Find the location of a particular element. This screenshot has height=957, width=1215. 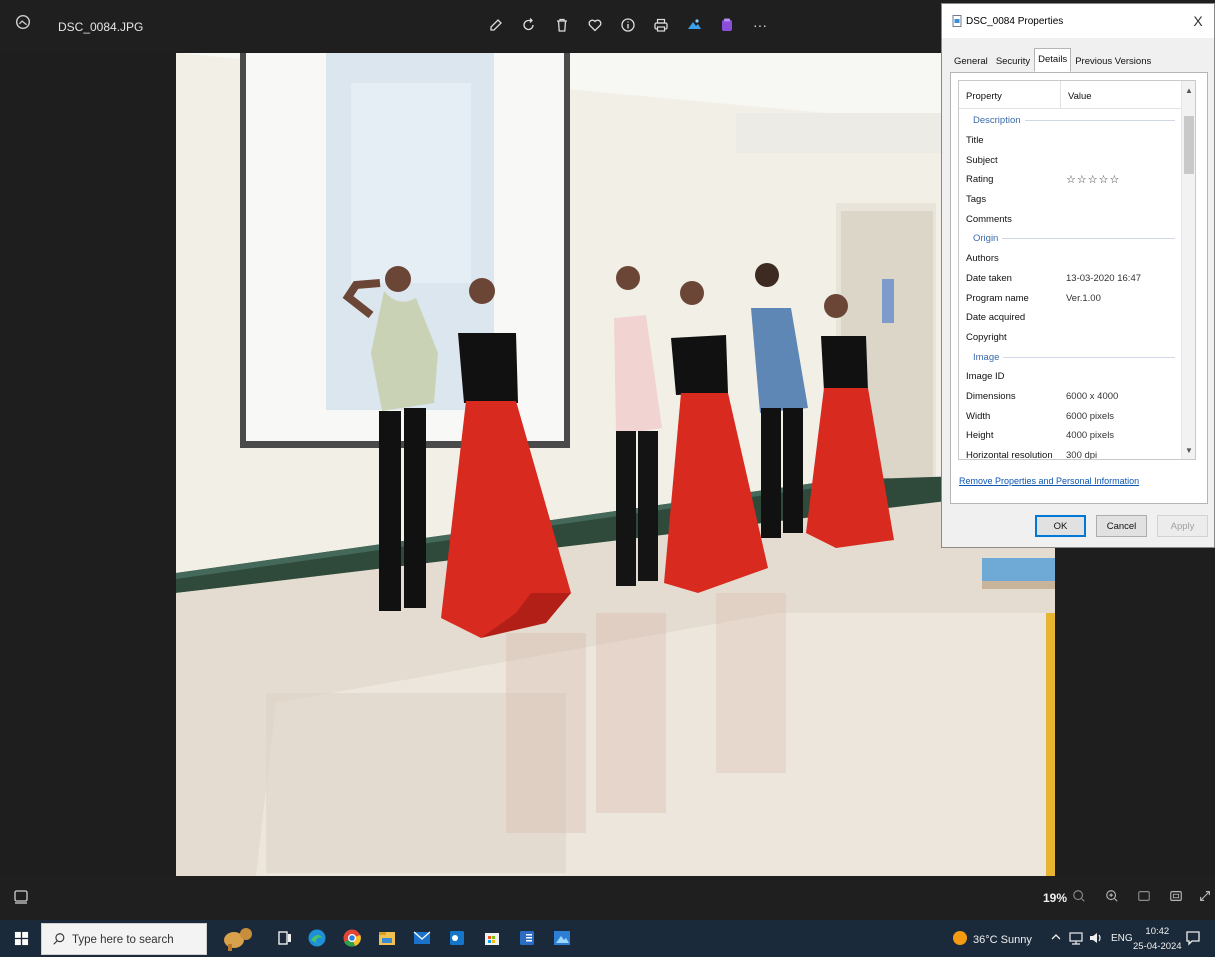

section-header: Image is located at coordinates (1071, 357).